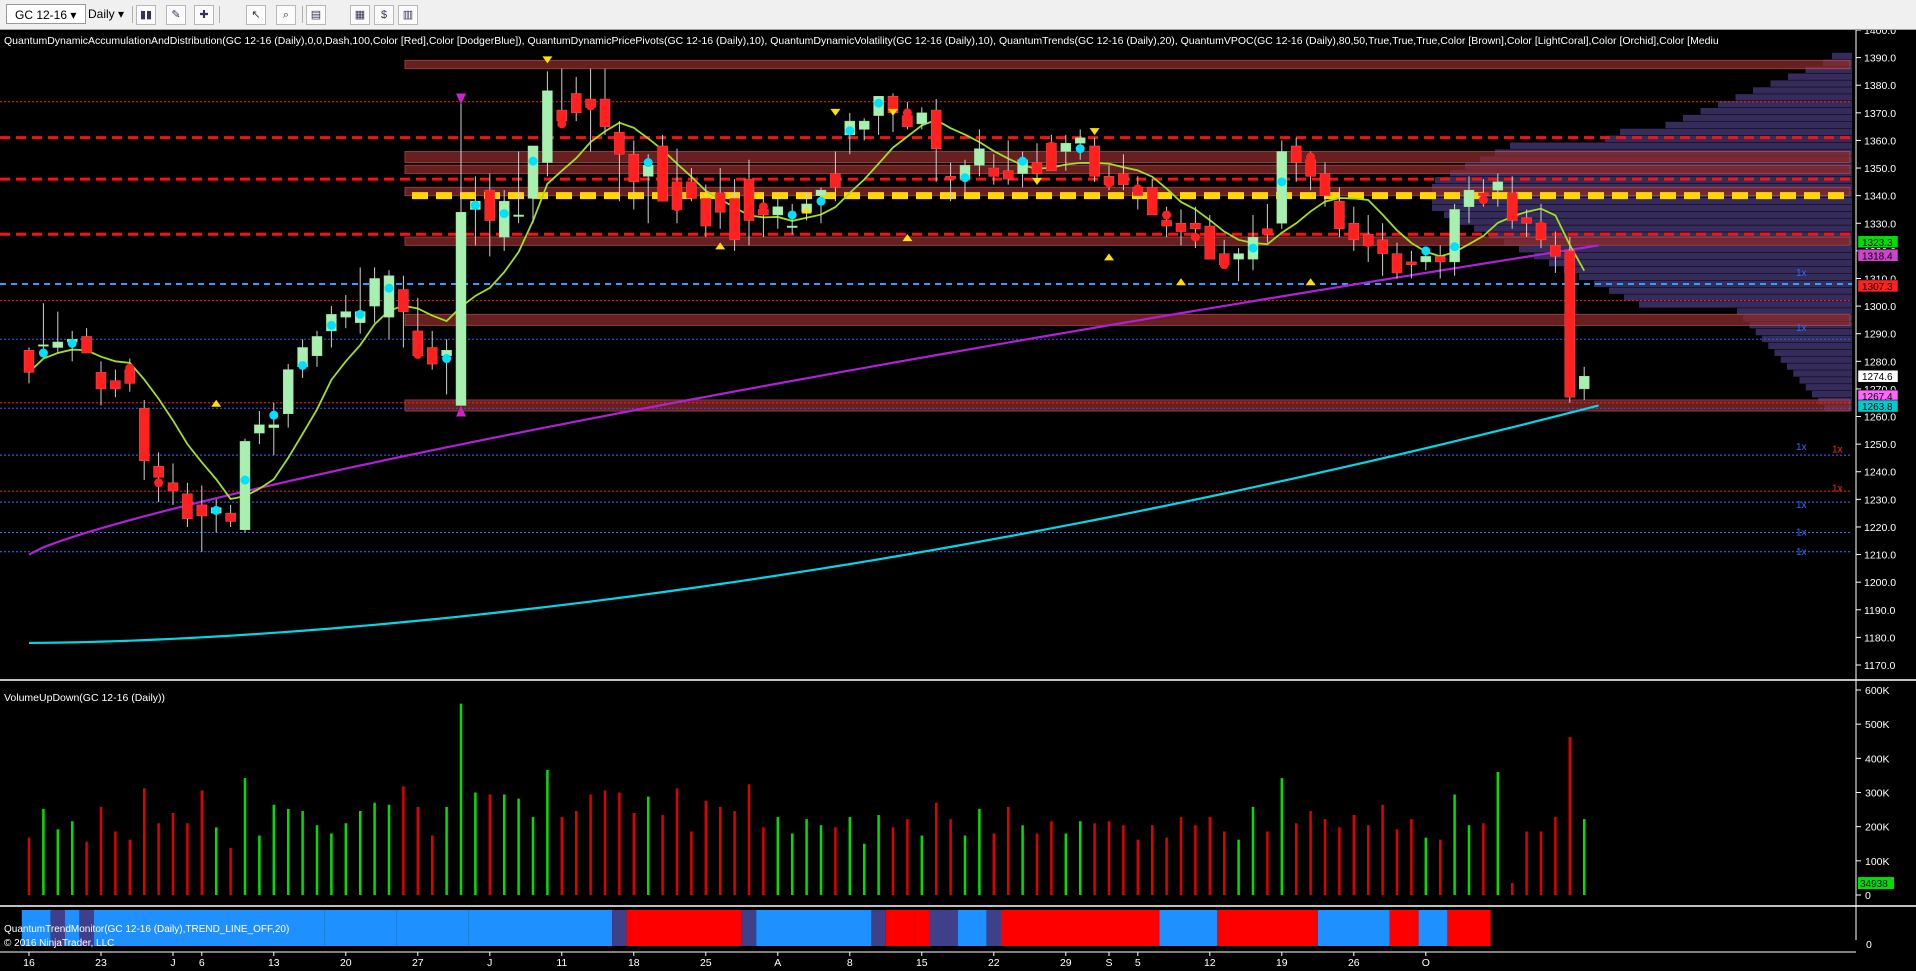 The image size is (1916, 971). I want to click on price-tick-label: 1280.0, so click(1880, 362).